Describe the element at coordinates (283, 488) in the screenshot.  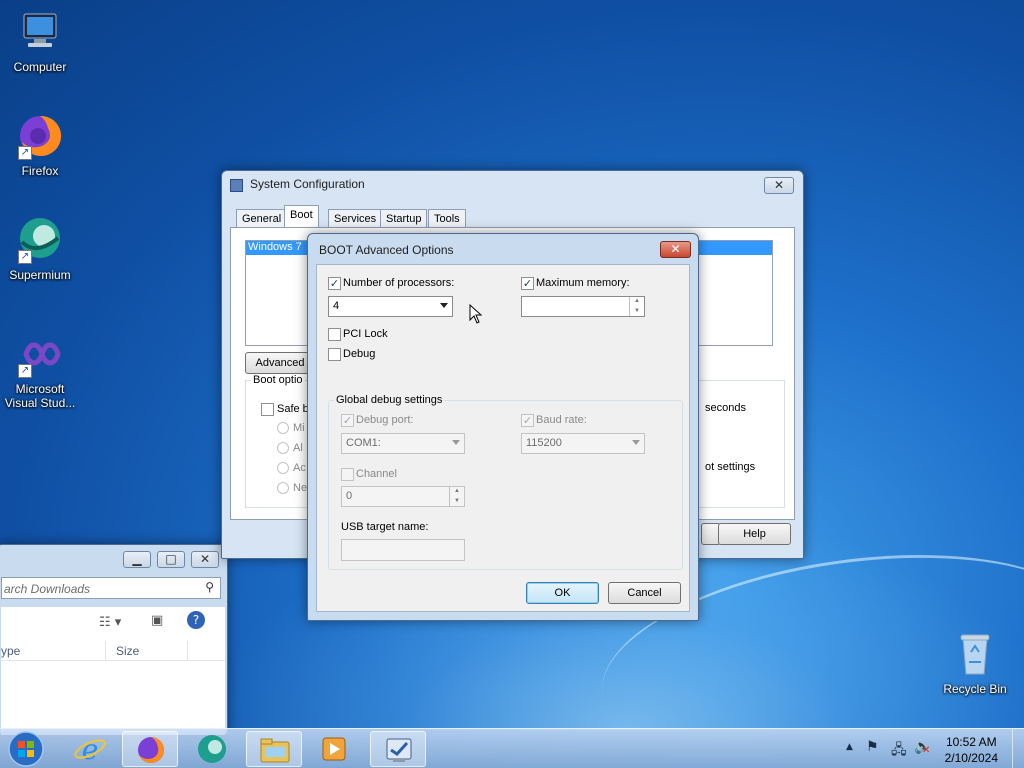
I see `radio-network` at that location.